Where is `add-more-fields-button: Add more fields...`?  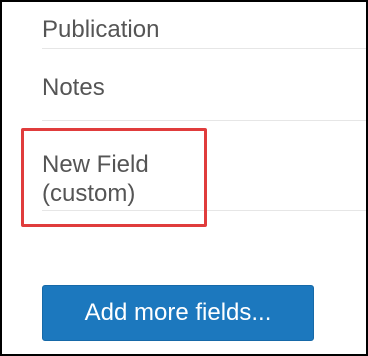
add-more-fields-button: Add more fields... is located at coordinates (178, 313).